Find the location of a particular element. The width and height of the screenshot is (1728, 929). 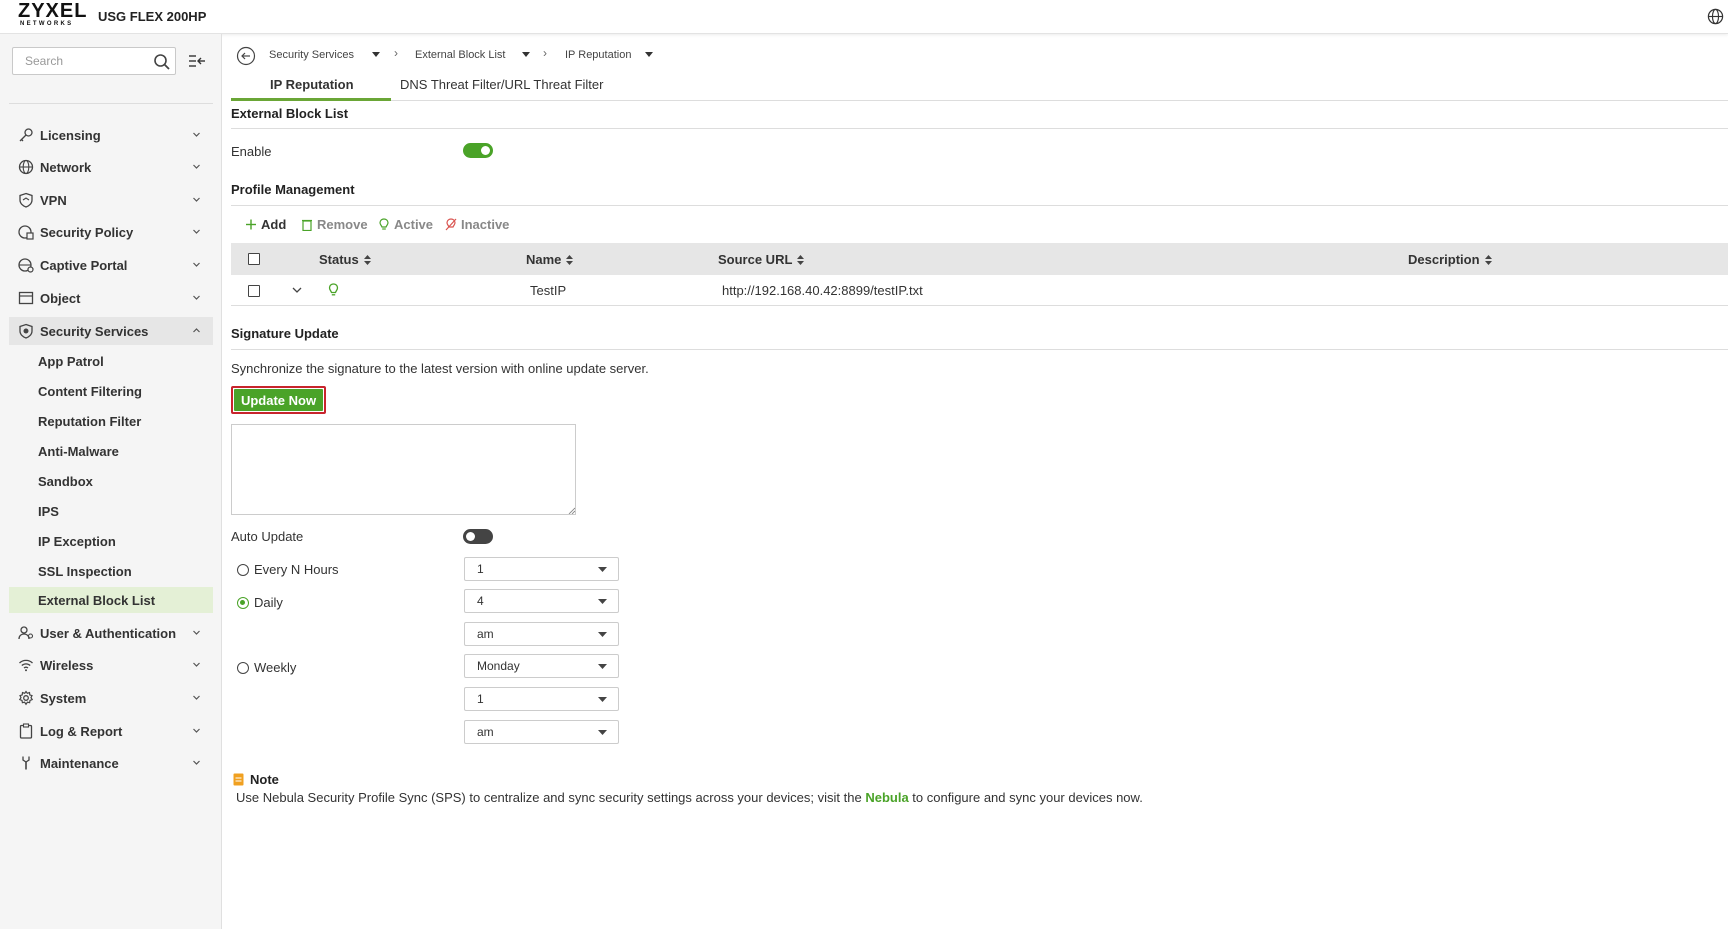

update-now-label: Update Now is located at coordinates (278, 400).